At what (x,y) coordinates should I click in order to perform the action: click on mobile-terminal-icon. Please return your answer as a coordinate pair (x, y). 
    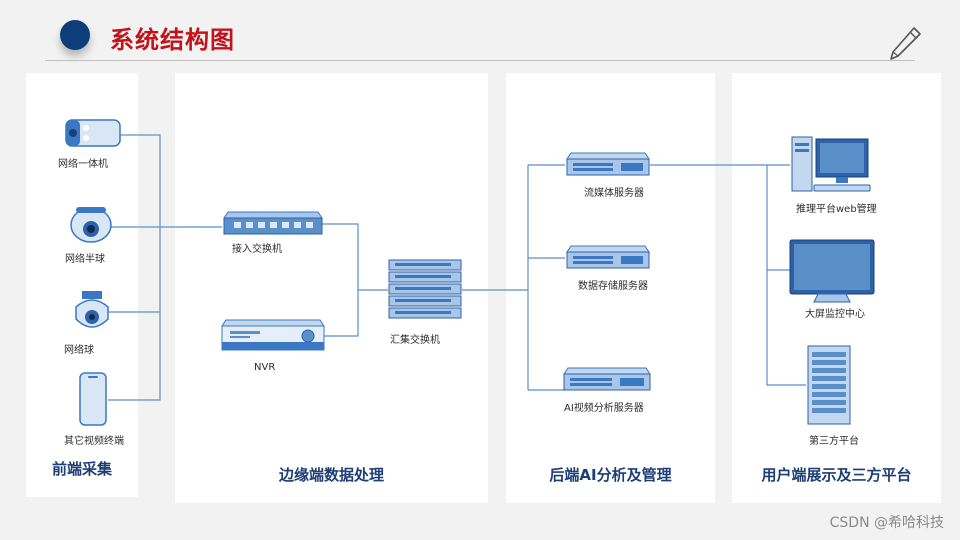
    Looking at the image, I should click on (93, 399).